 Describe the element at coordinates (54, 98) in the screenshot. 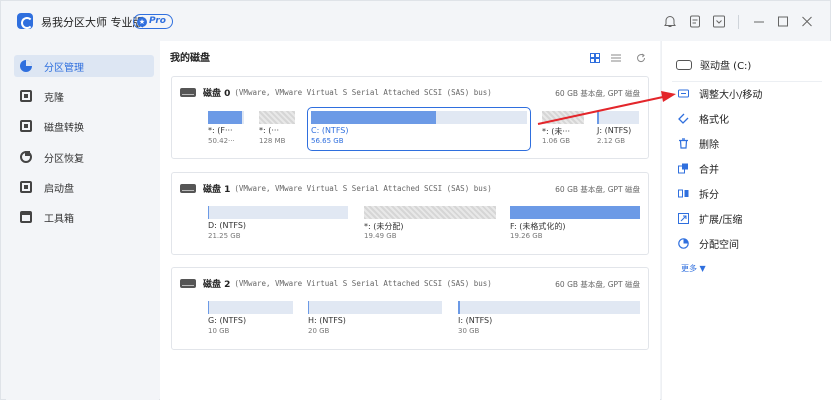

I see `sidebar-item-label: 克隆` at that location.